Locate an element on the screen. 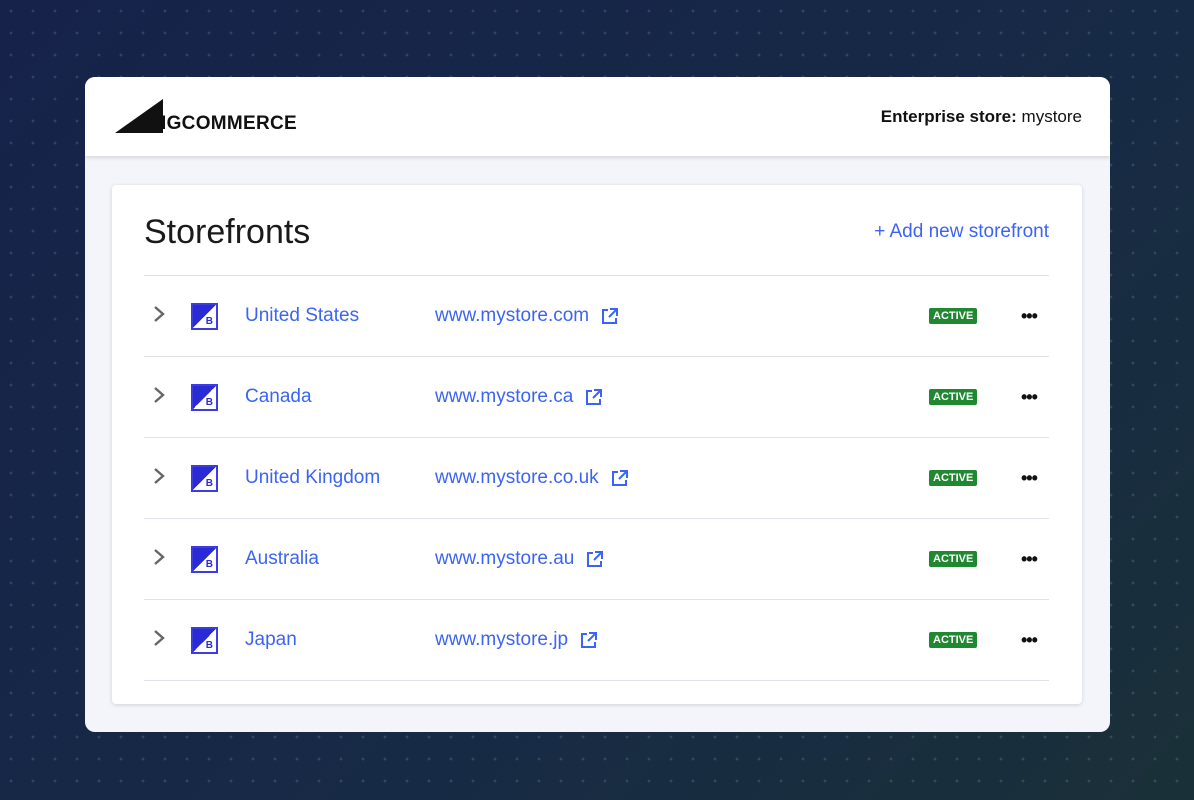  storefront-url: www.mystore.co.uk is located at coordinates (531, 478).